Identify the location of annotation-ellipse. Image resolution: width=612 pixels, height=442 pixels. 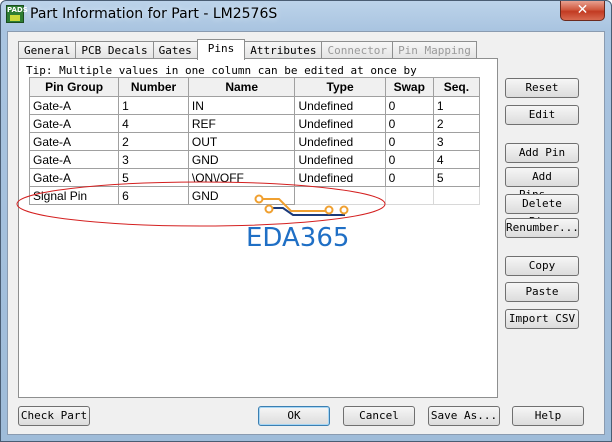
(201, 204).